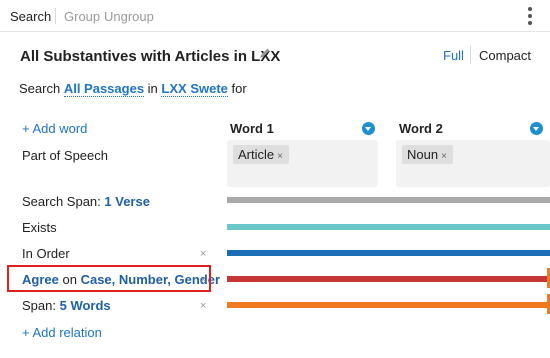  I want to click on group-button: Group, so click(82, 16).